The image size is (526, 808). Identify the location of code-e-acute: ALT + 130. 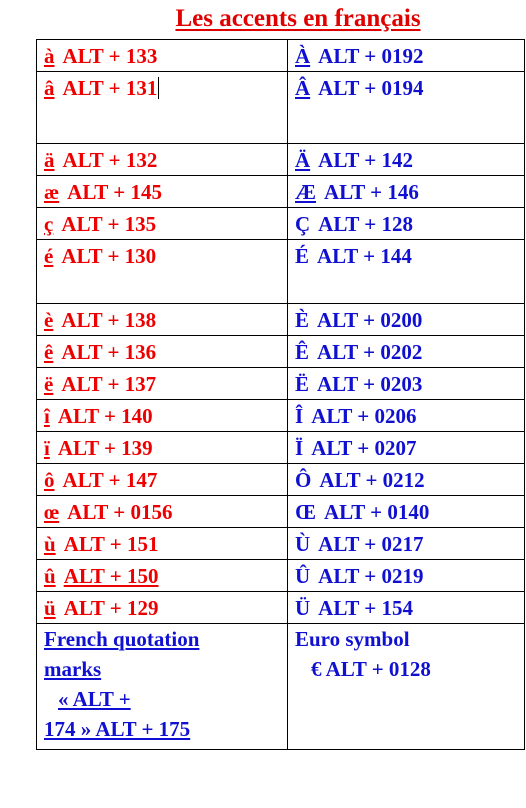
(109, 256).